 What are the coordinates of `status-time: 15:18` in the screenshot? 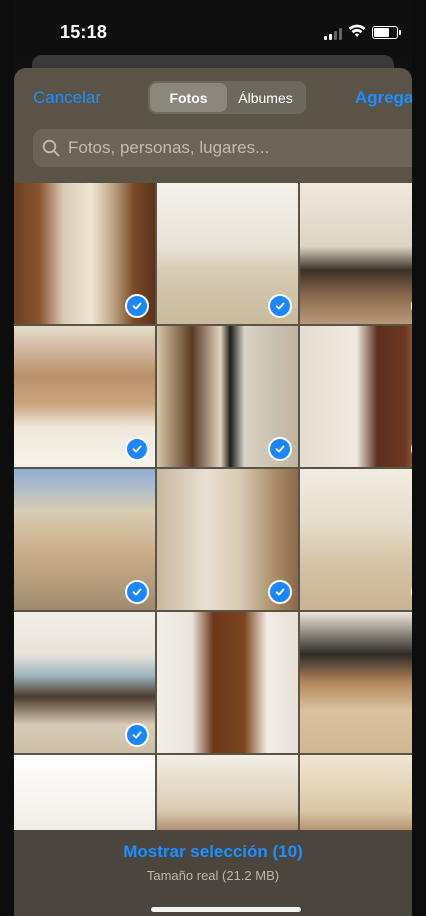 It's located at (84, 32).